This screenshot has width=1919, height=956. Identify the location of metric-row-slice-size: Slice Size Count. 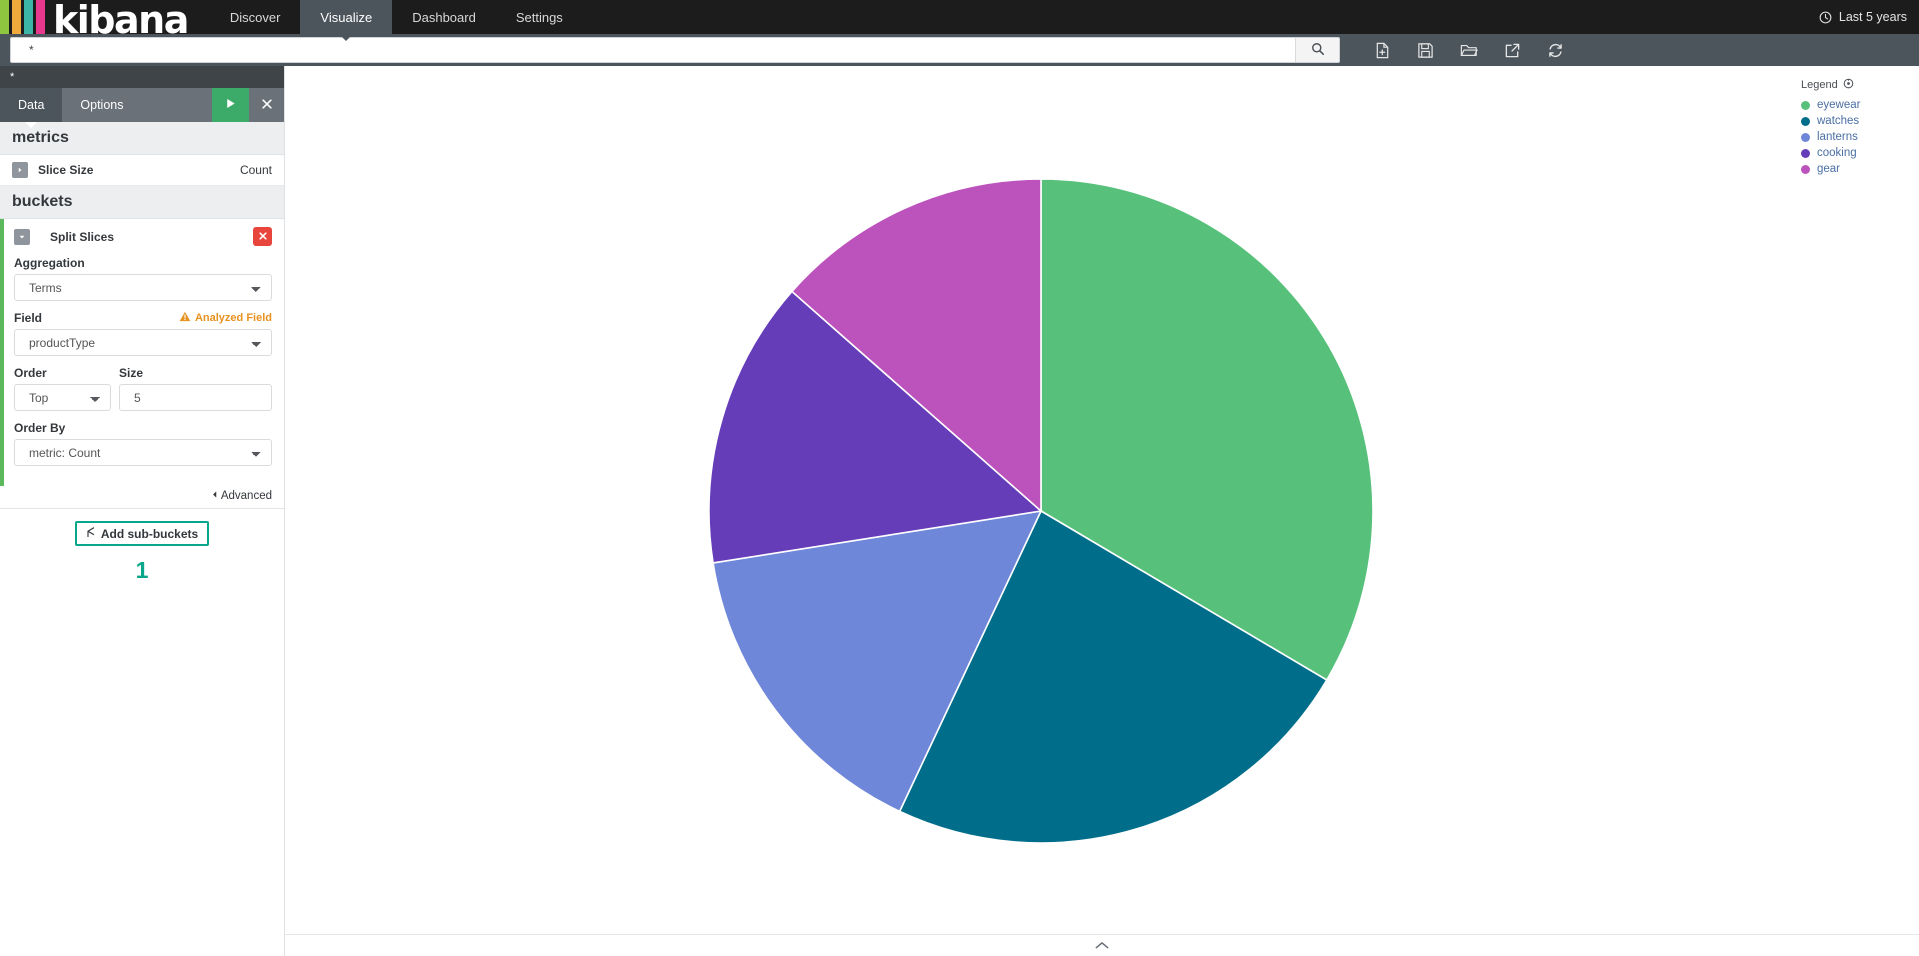
(142, 170).